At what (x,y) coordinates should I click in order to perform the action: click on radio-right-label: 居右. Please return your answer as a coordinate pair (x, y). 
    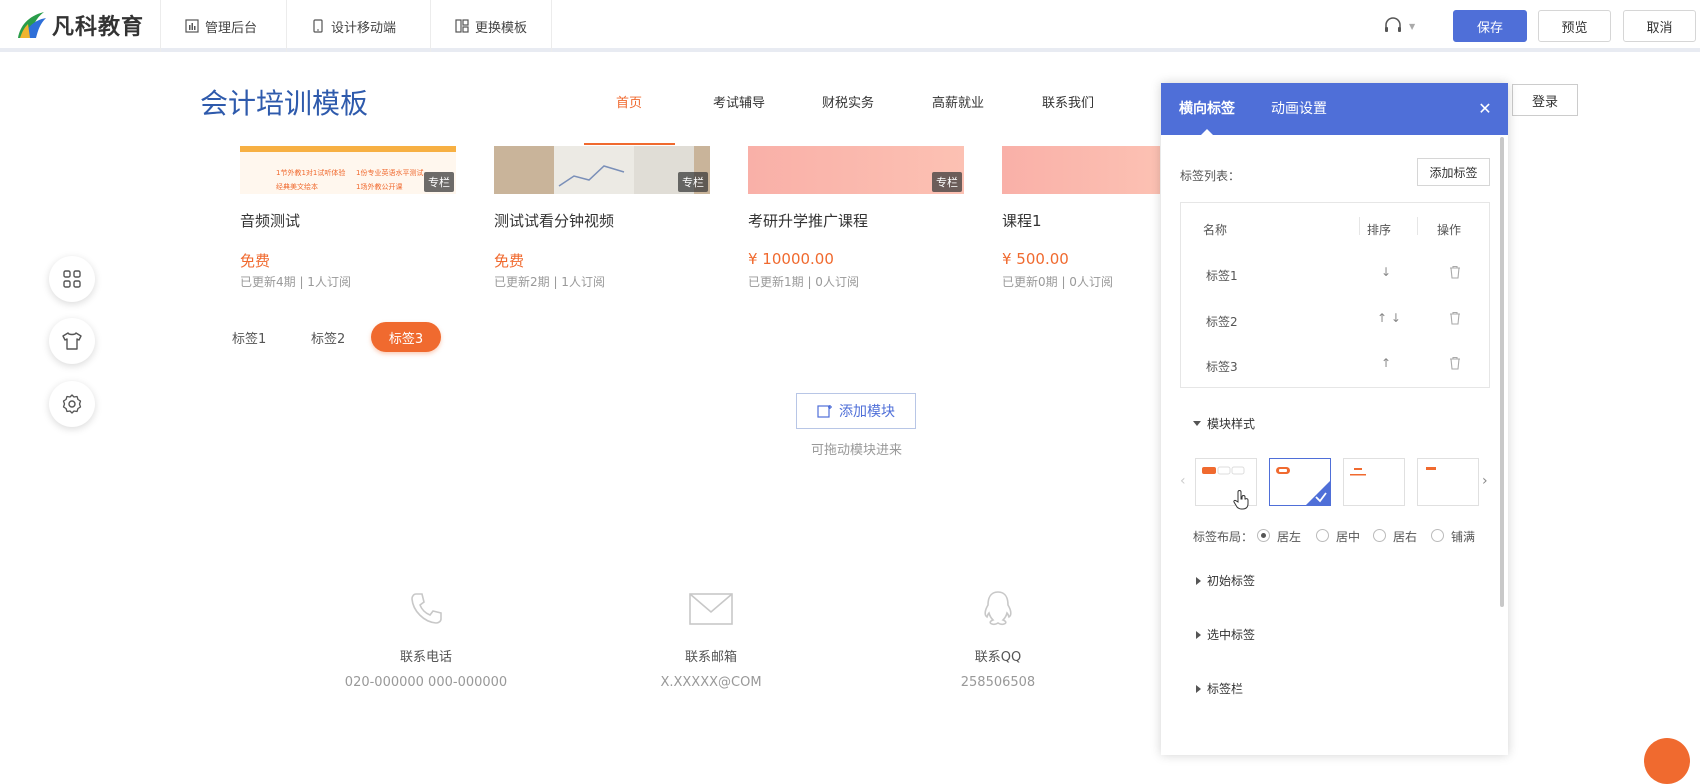
    Looking at the image, I should click on (1405, 536).